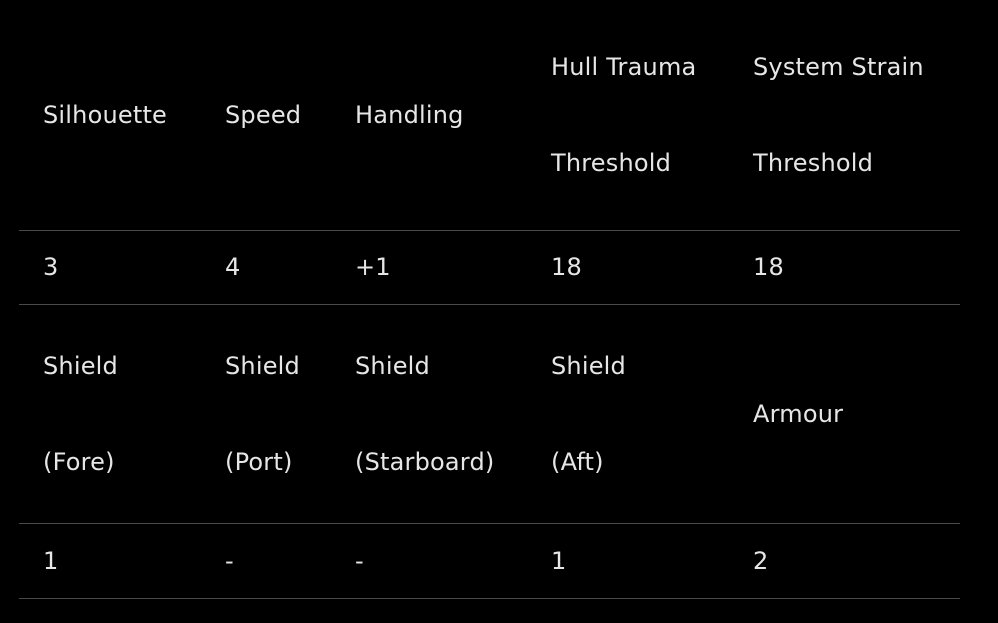  I want to click on header-label: Armour, so click(798, 414).